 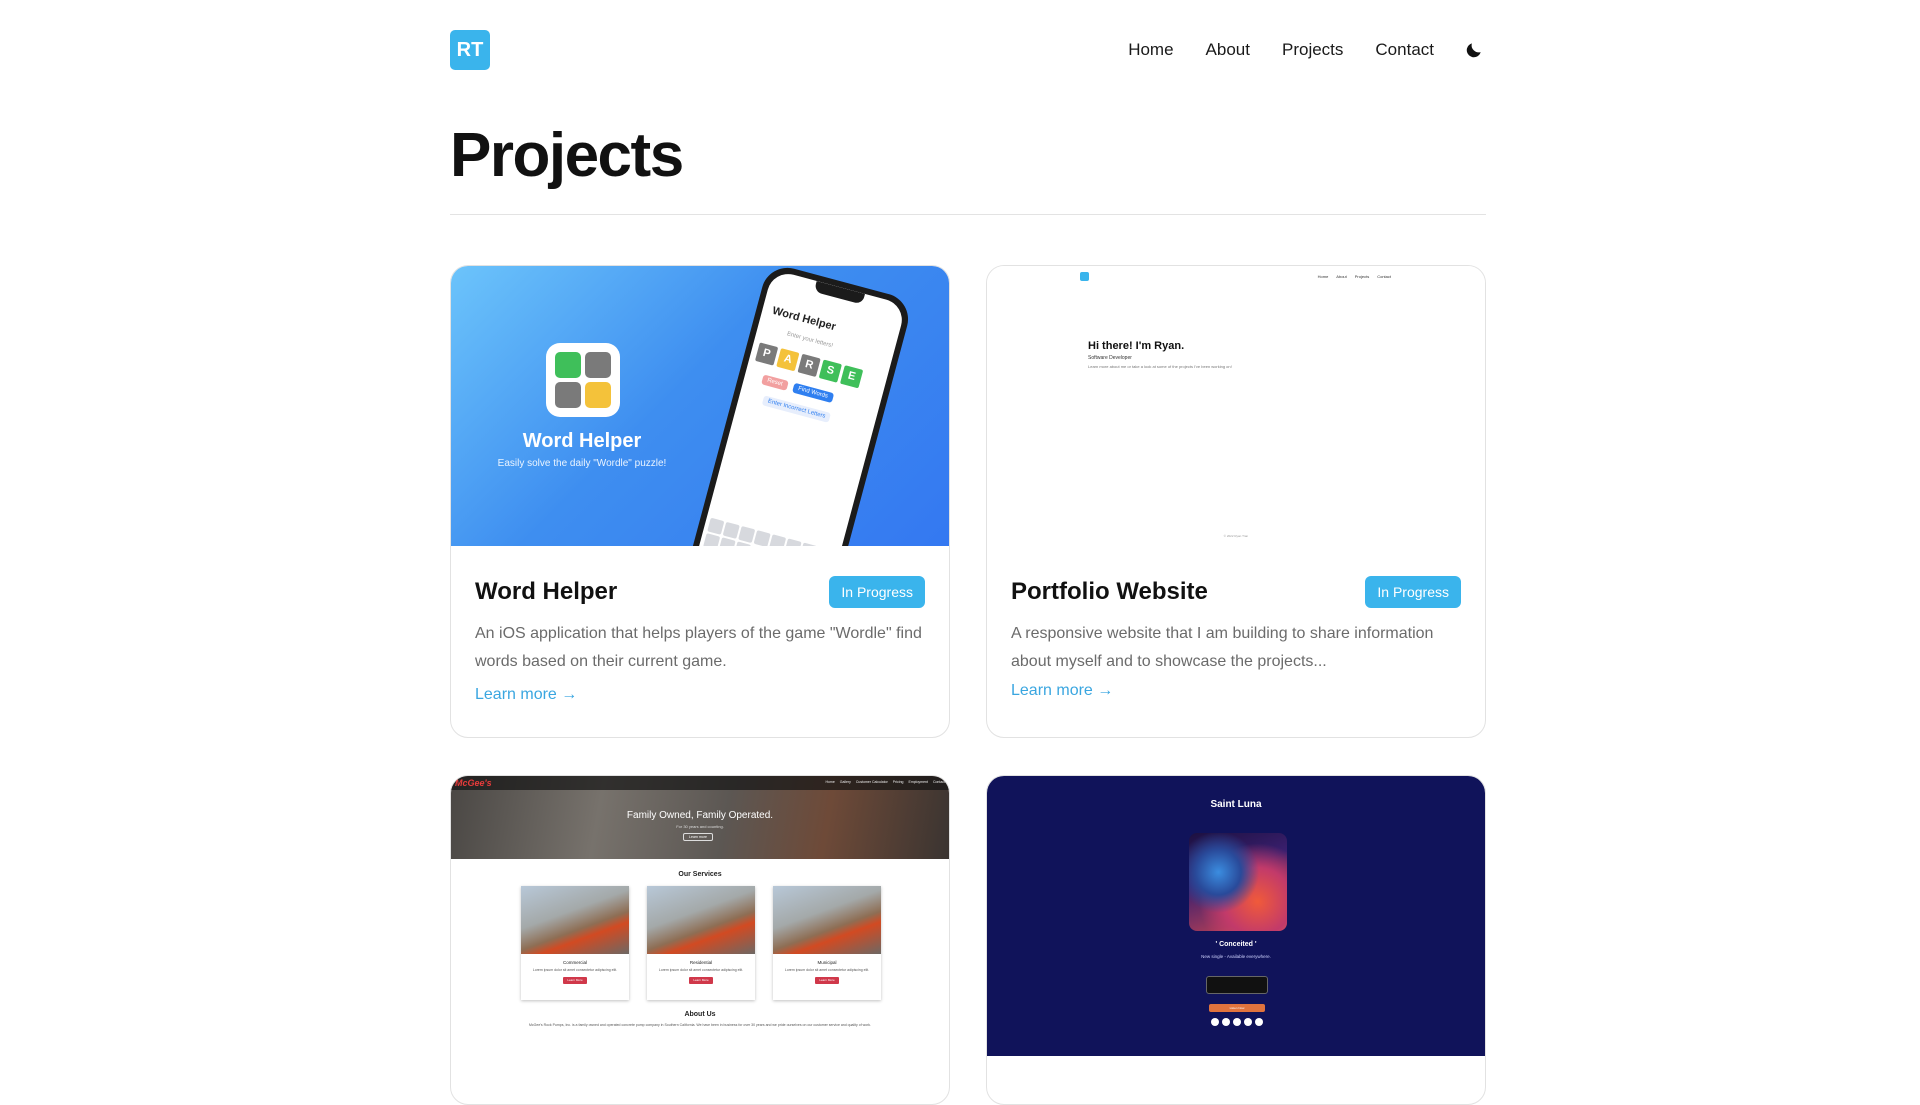 What do you see at coordinates (1228, 50) in the screenshot?
I see `nav-about: About` at bounding box center [1228, 50].